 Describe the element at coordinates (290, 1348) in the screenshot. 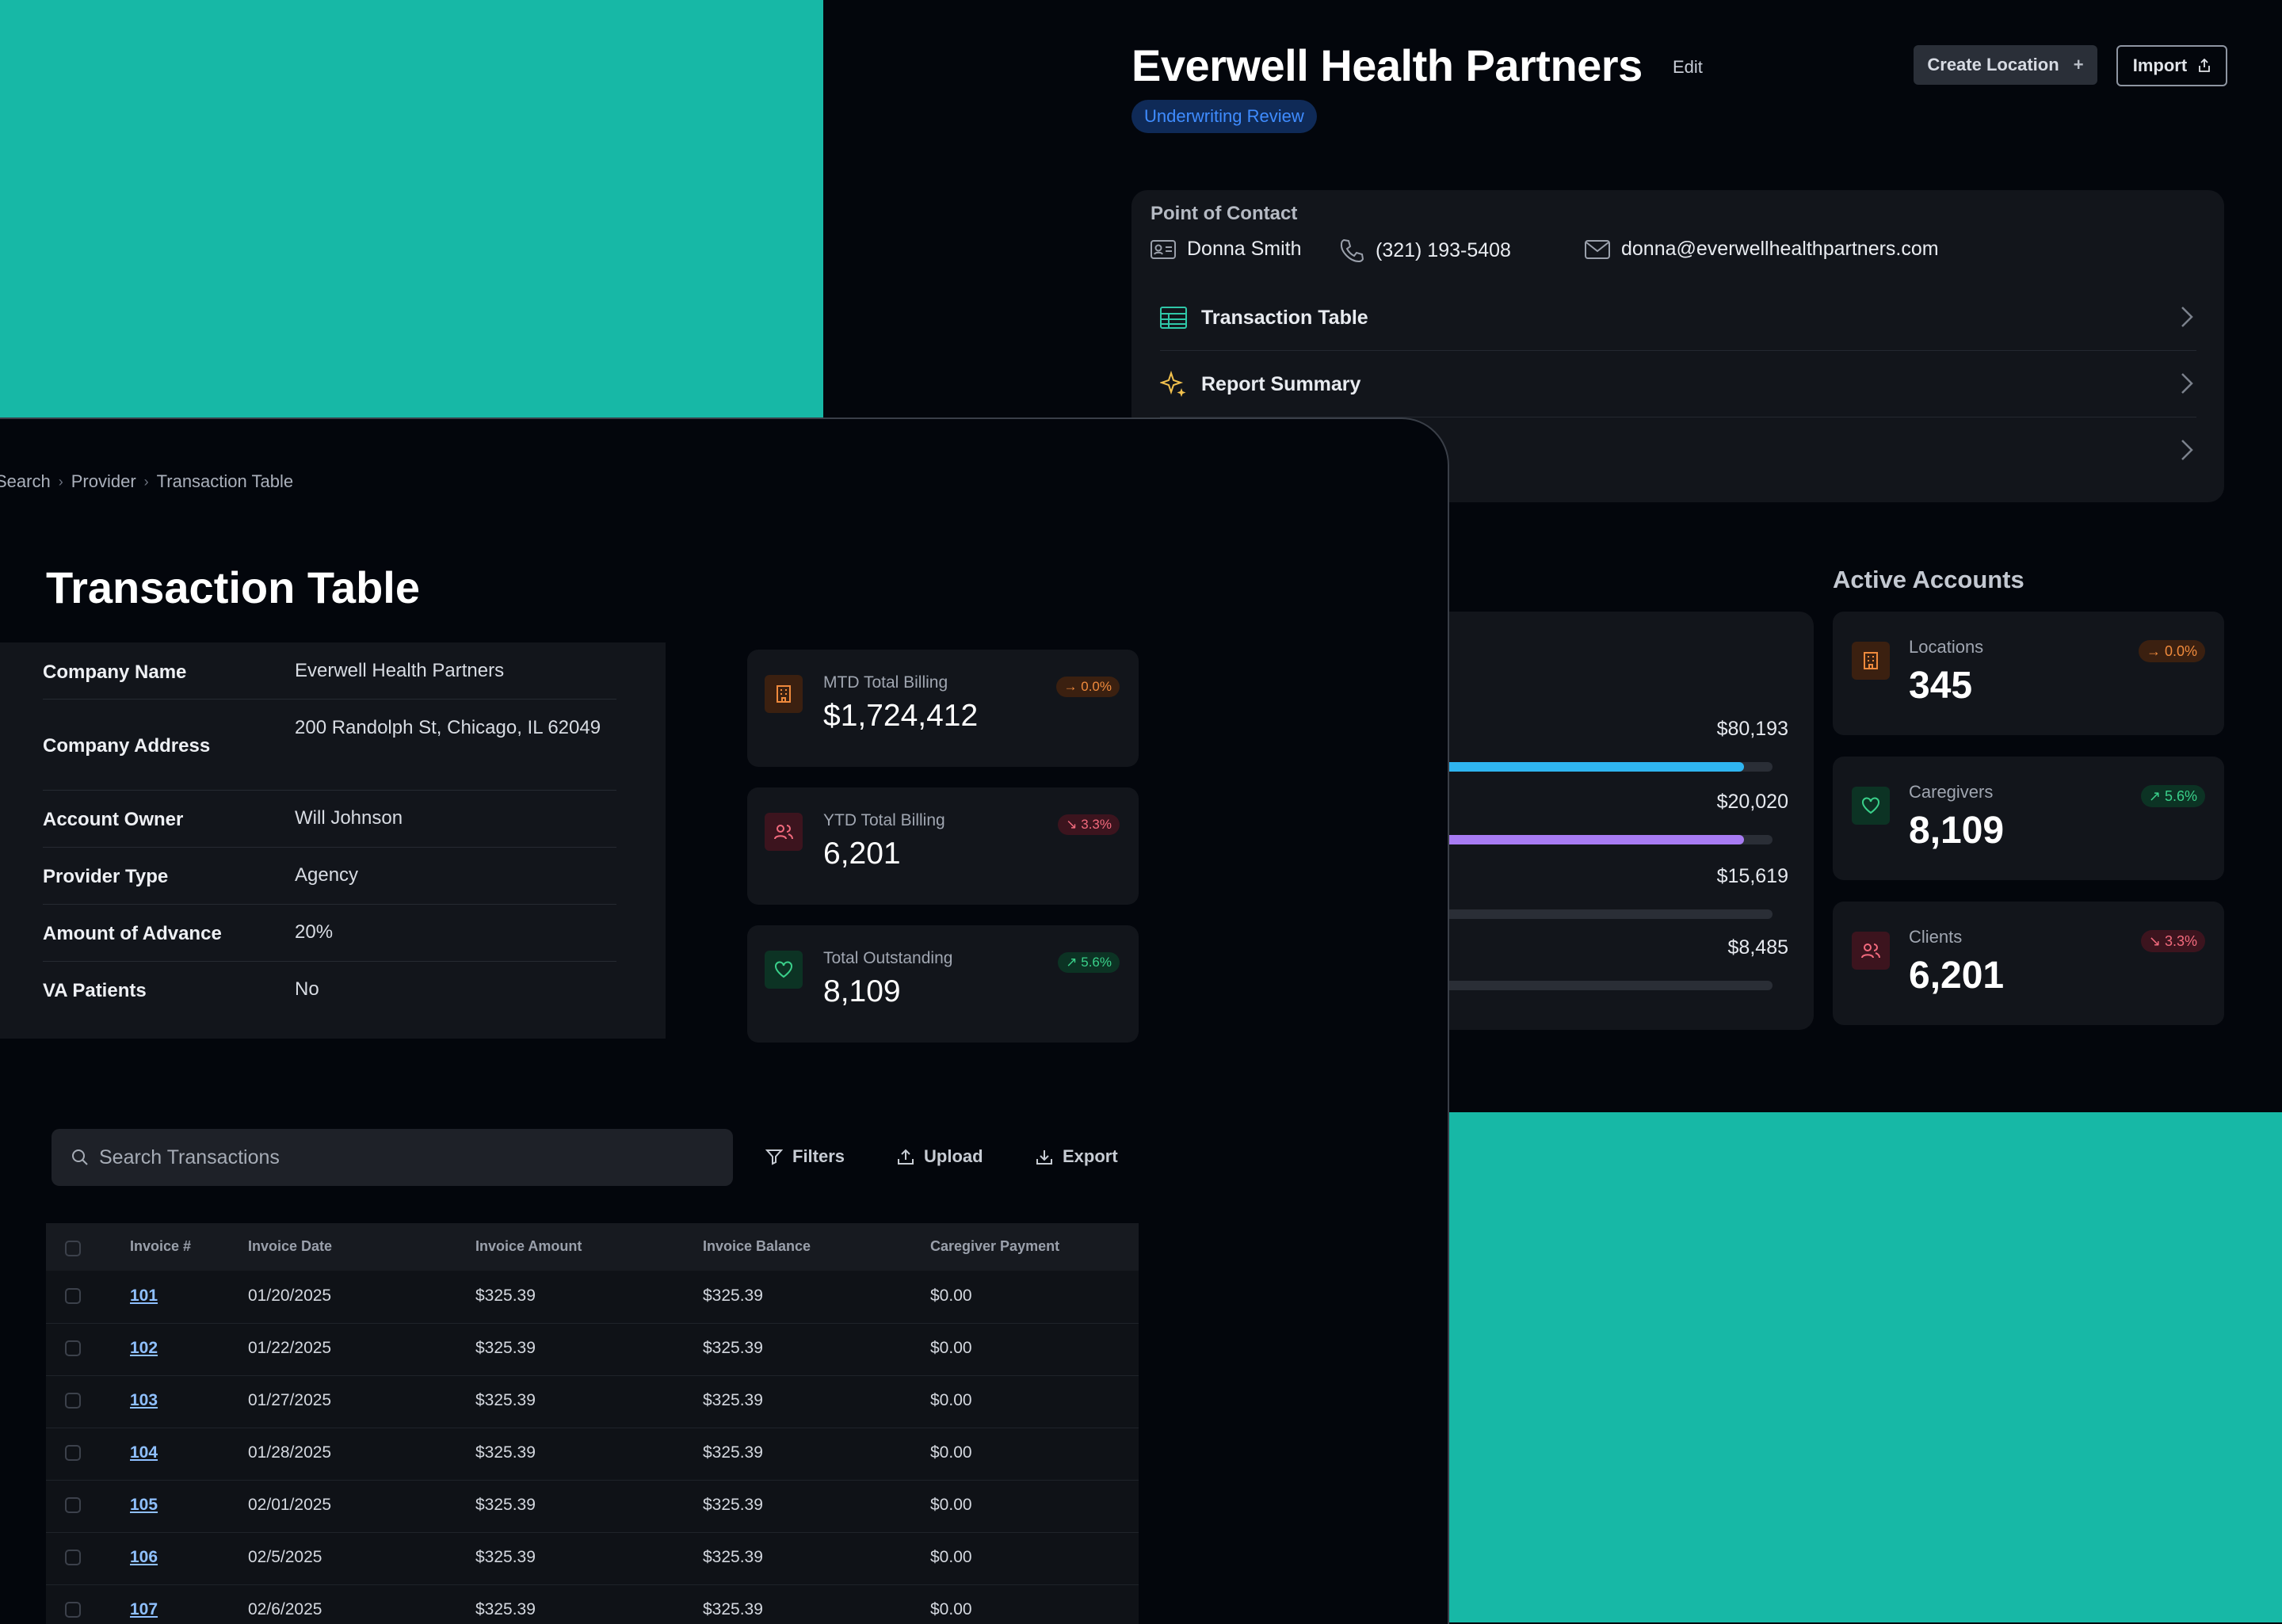

I see `invoice-date: 01/22/2025` at that location.